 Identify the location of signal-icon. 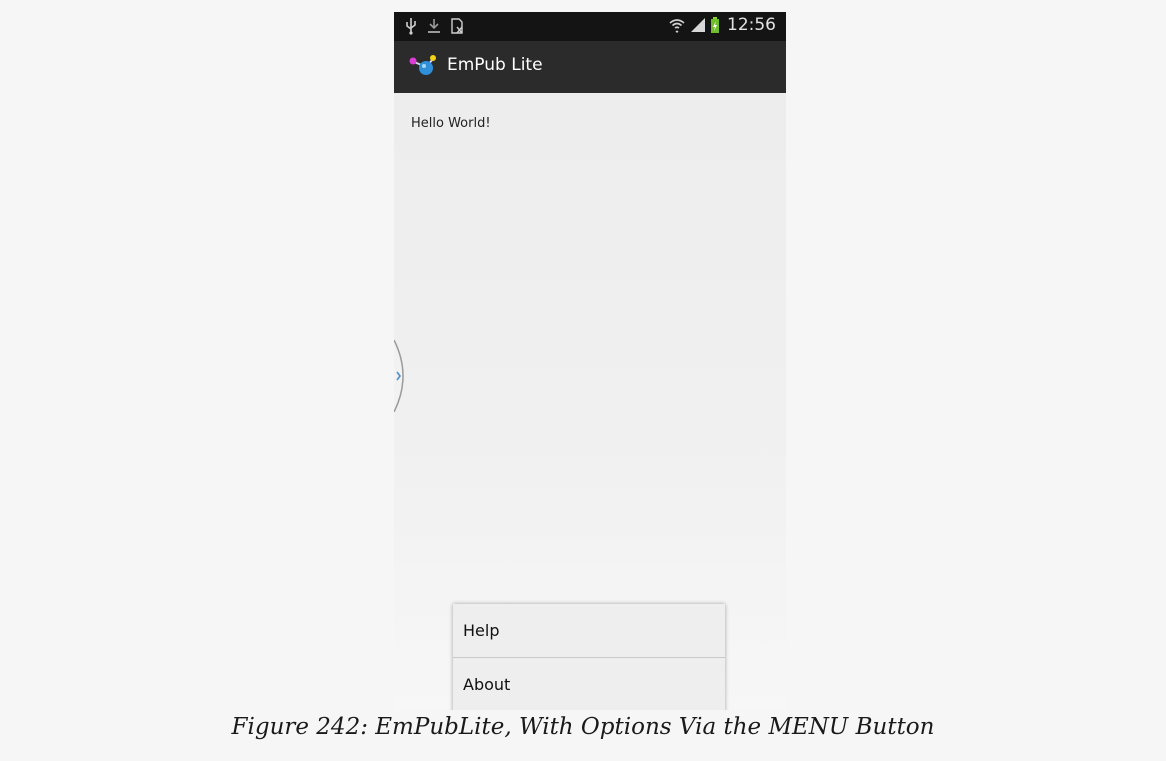
(698, 25).